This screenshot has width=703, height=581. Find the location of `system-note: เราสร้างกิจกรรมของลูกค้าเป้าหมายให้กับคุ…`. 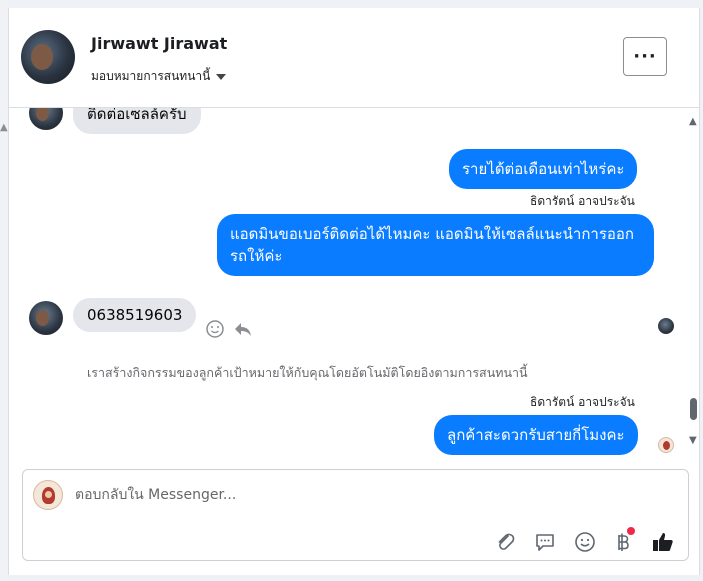

system-note: เราสร้างกิจกรรมของลูกค้าเป้าหมายให้กับคุ… is located at coordinates (307, 372).